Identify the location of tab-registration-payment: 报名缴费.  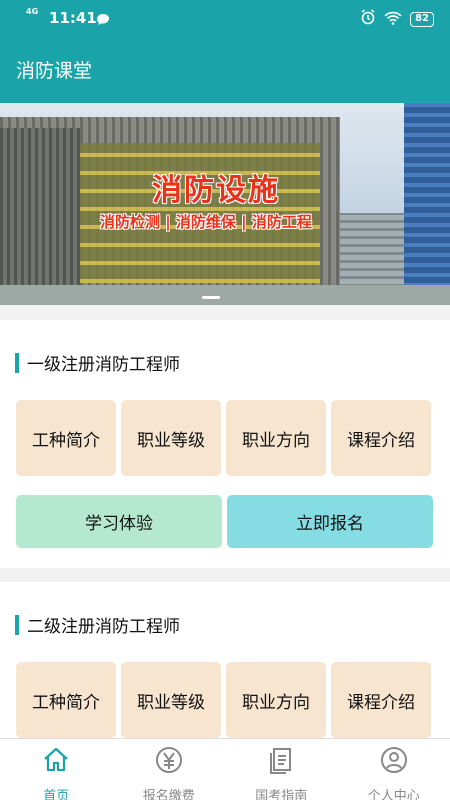
(169, 769).